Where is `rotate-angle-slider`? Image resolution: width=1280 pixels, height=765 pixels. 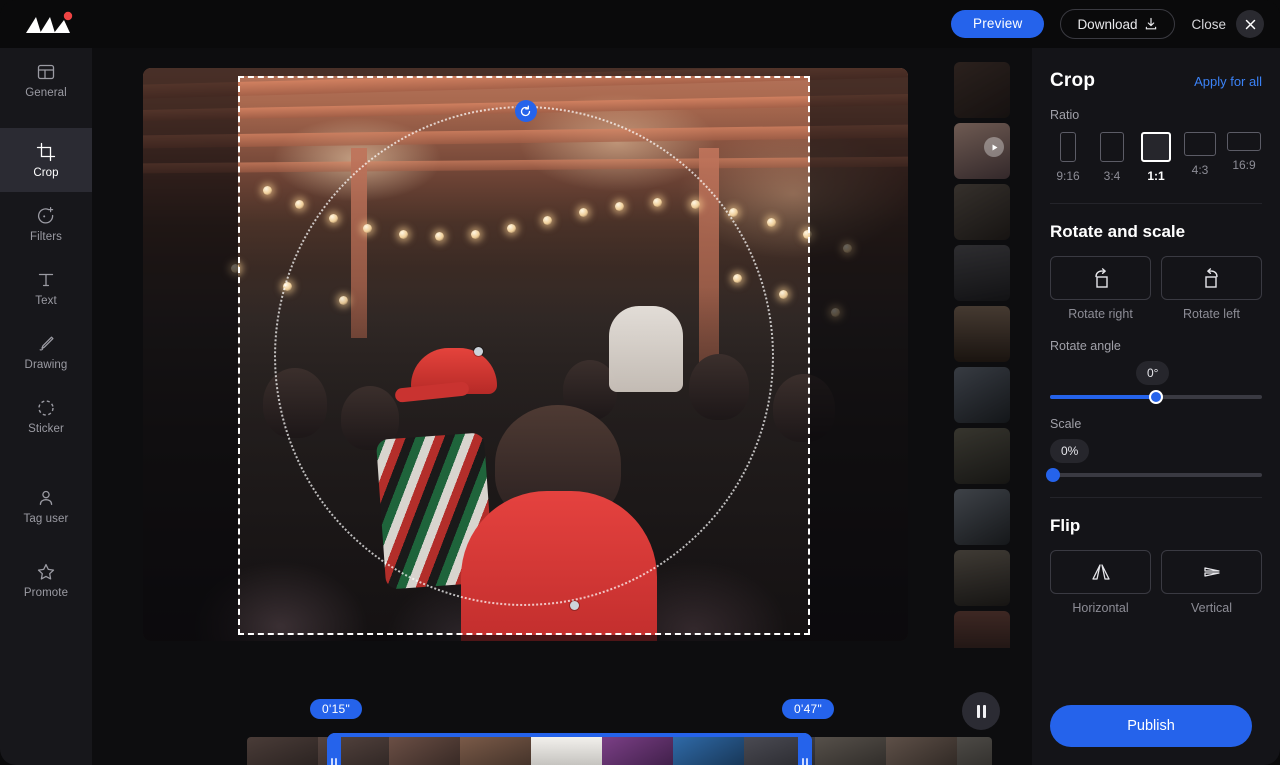 rotate-angle-slider is located at coordinates (1156, 397).